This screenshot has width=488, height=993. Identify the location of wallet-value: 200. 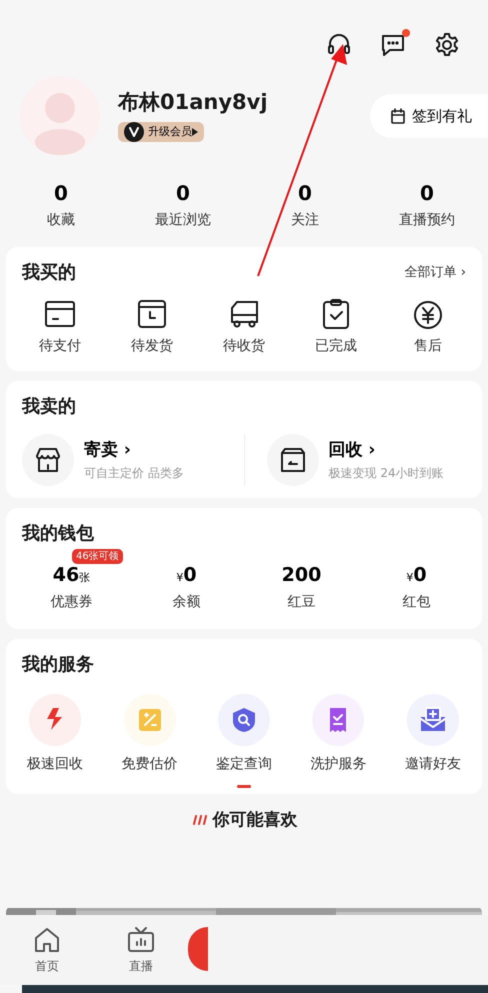
(302, 575).